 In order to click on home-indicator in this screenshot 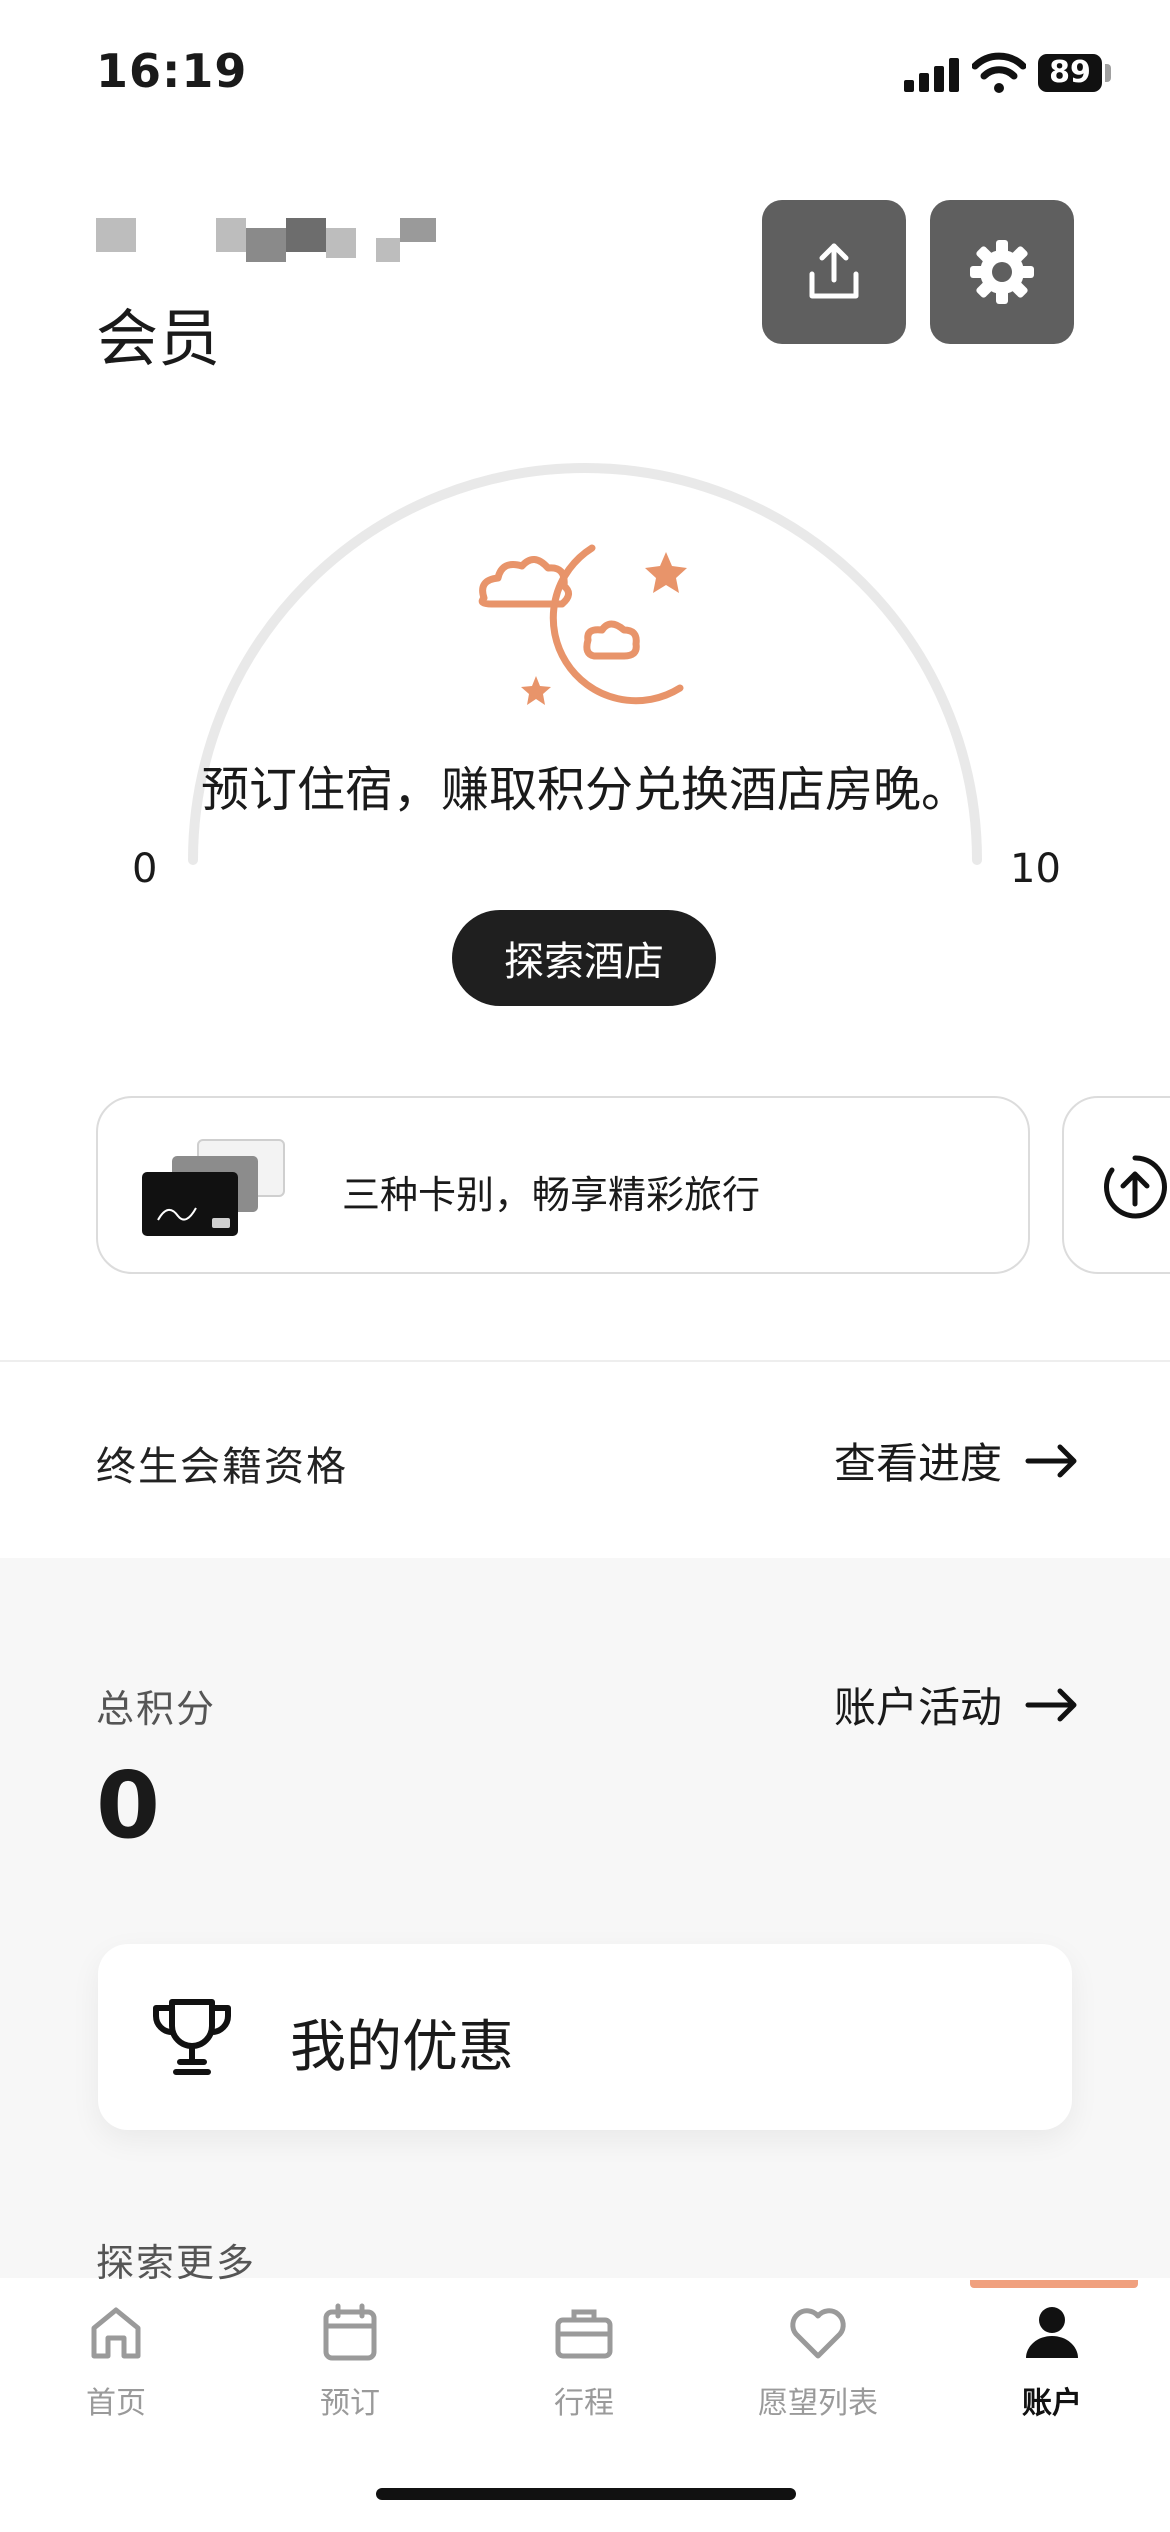, I will do `click(586, 2494)`.